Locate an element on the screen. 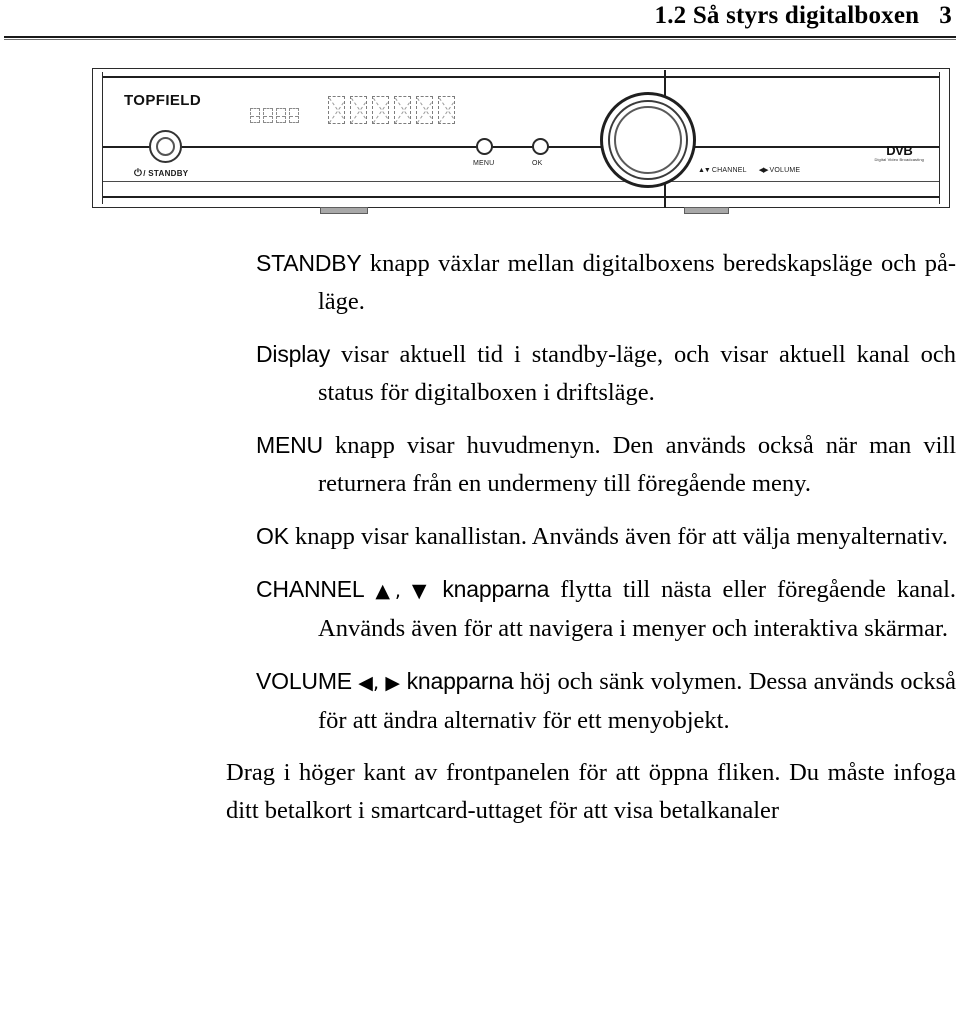 The image size is (960, 1029). volume-leftright-arrows-icon: ◀, ▶ is located at coordinates (376, 683).